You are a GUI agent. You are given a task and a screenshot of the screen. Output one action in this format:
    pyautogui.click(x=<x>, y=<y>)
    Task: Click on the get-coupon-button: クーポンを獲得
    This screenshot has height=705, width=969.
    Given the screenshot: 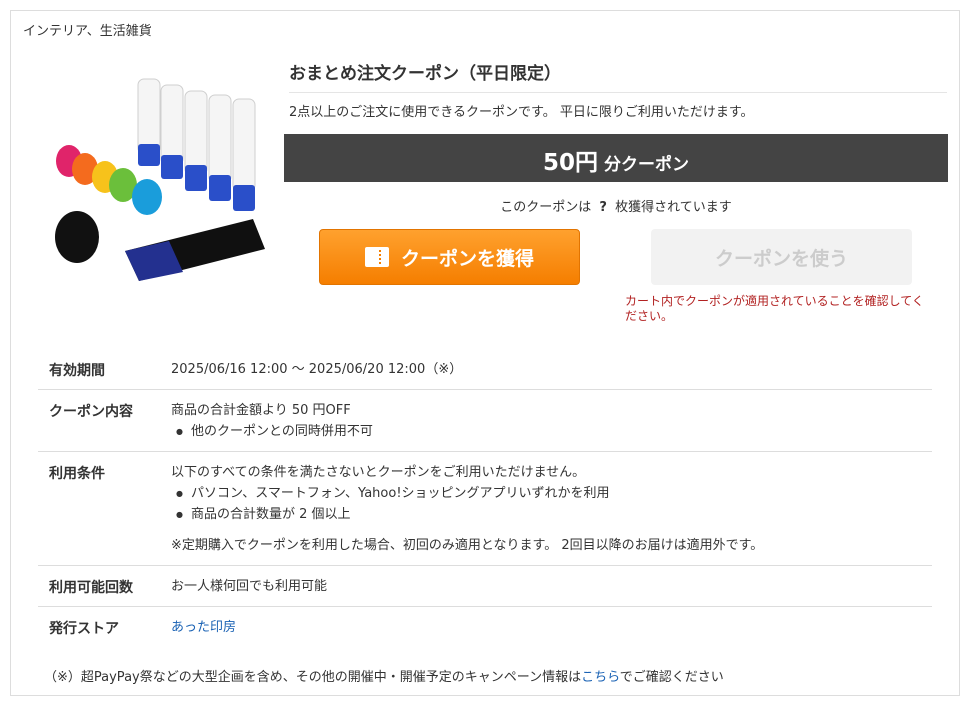 What is the action you would take?
    pyautogui.click(x=449, y=257)
    